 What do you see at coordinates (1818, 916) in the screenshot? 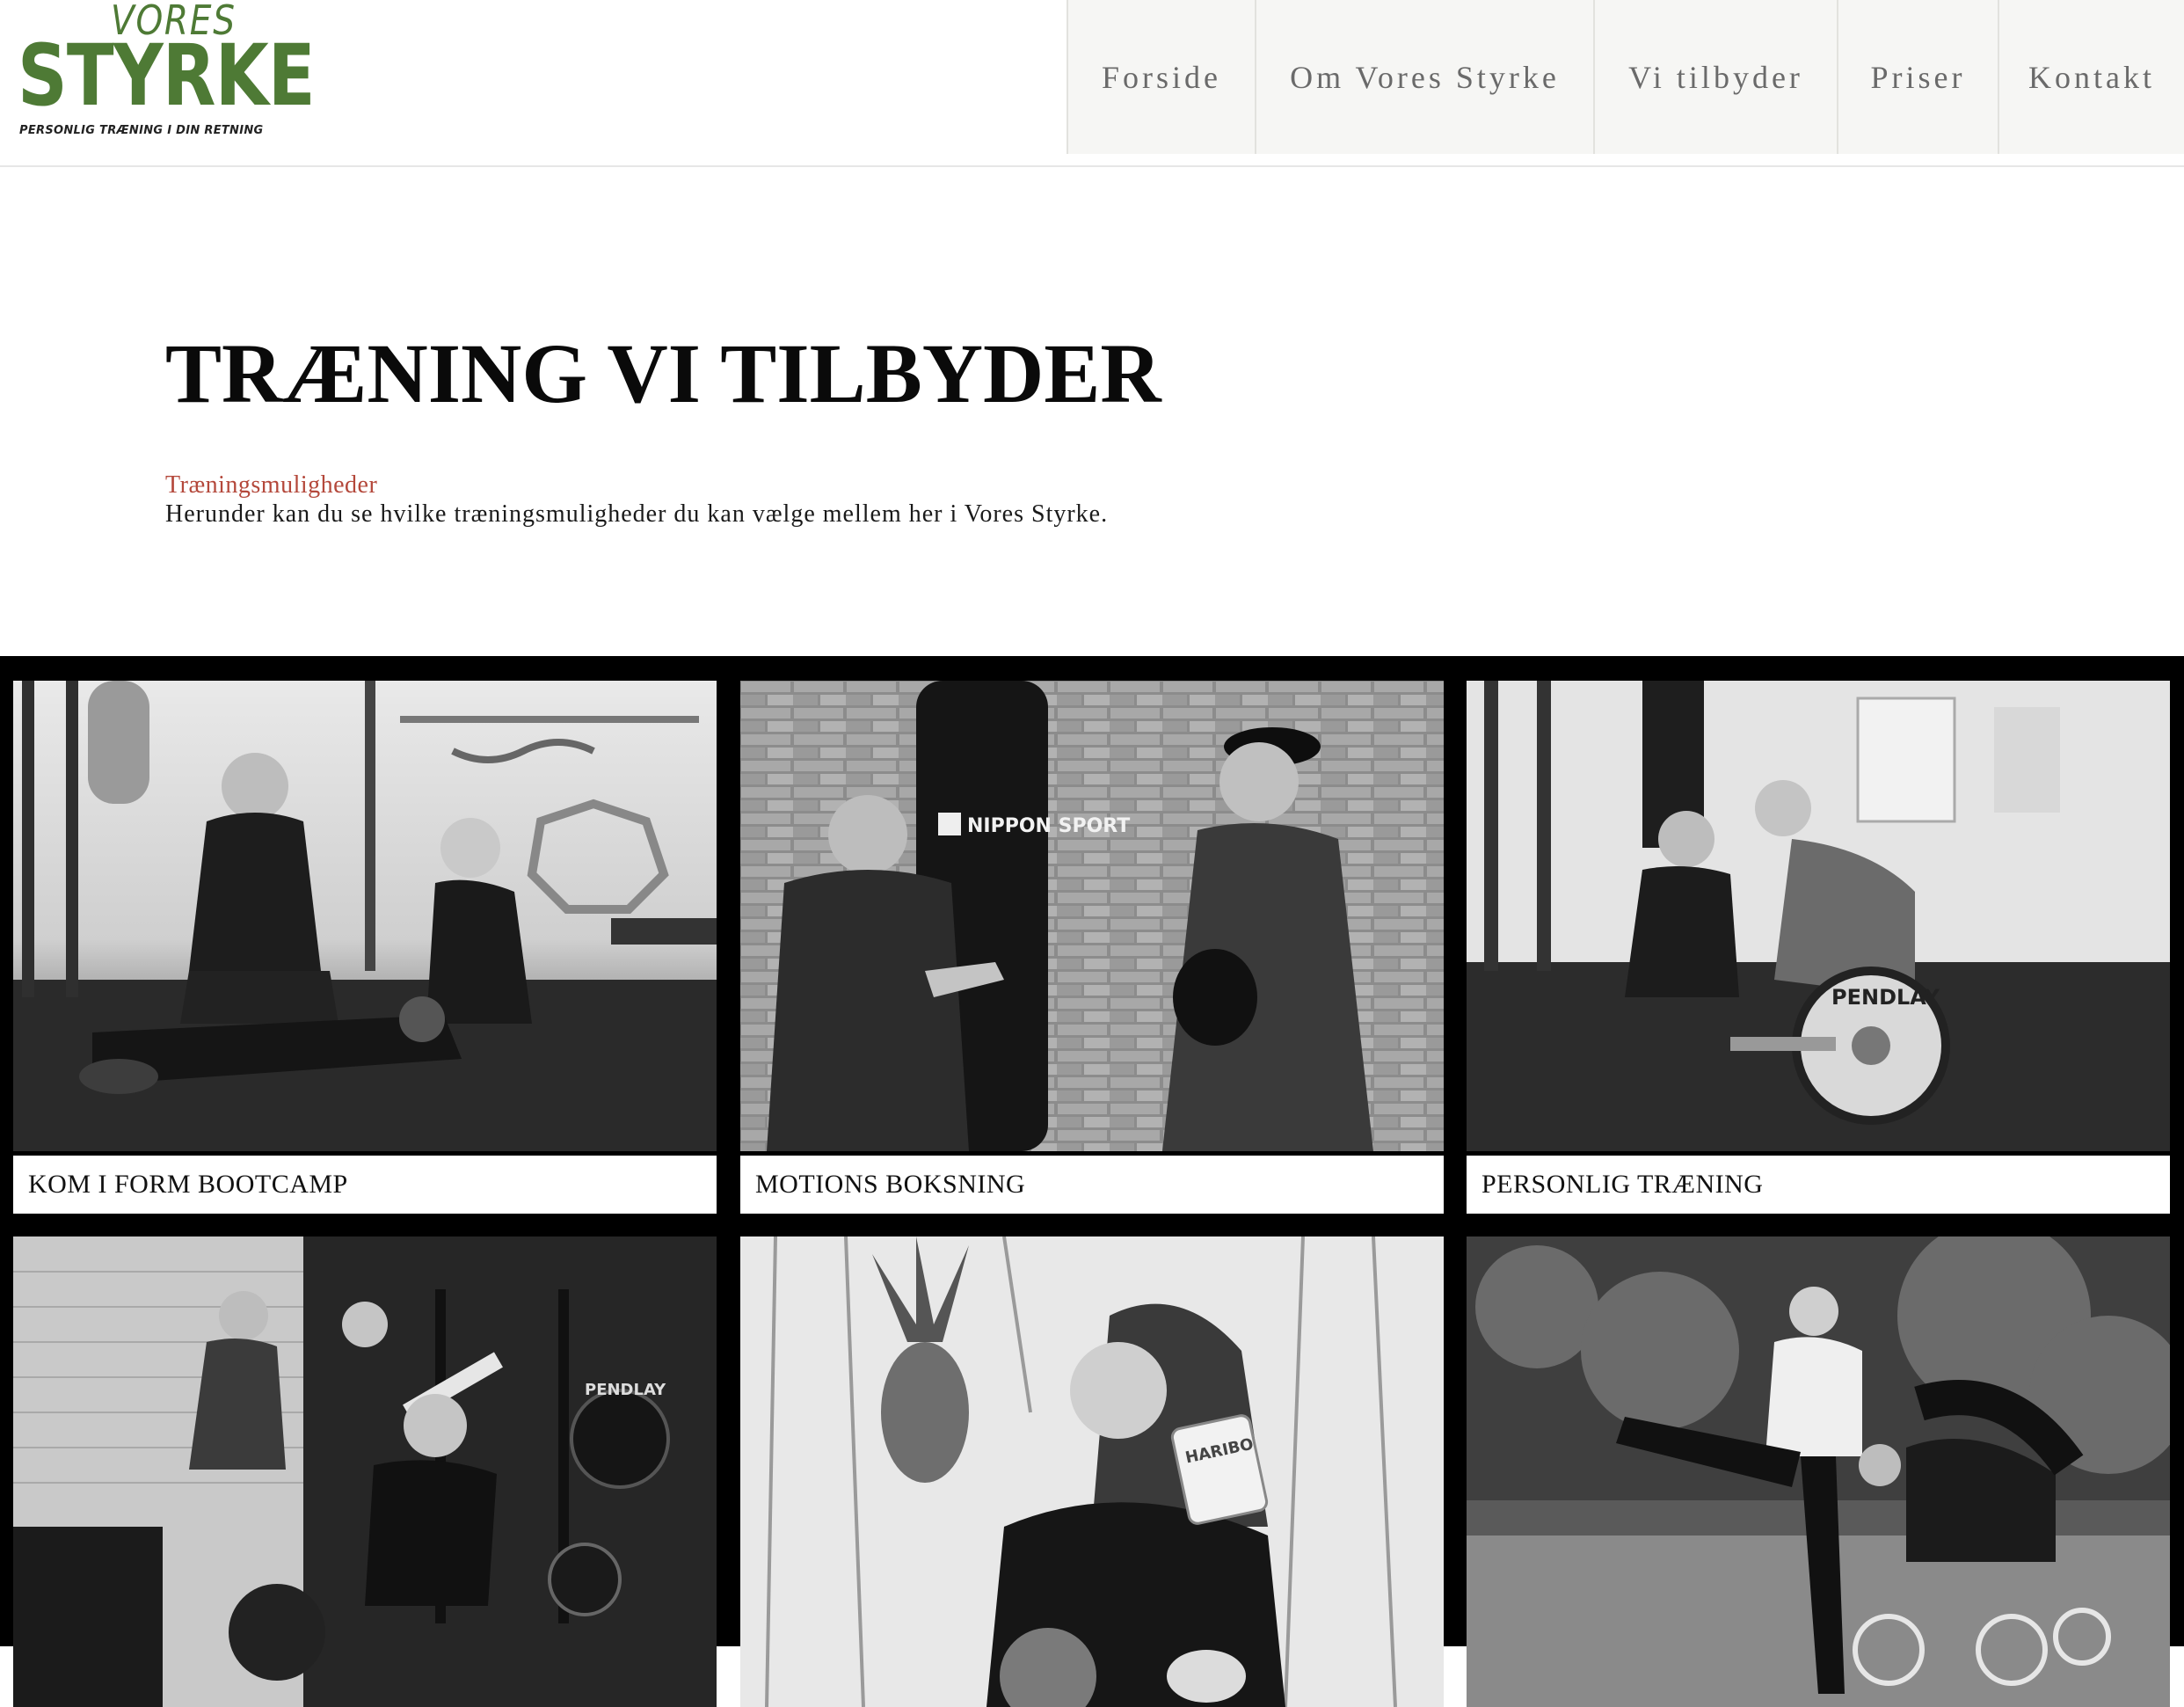
I see `card-photo-personlig-traening: PENDLAY` at bounding box center [1818, 916].